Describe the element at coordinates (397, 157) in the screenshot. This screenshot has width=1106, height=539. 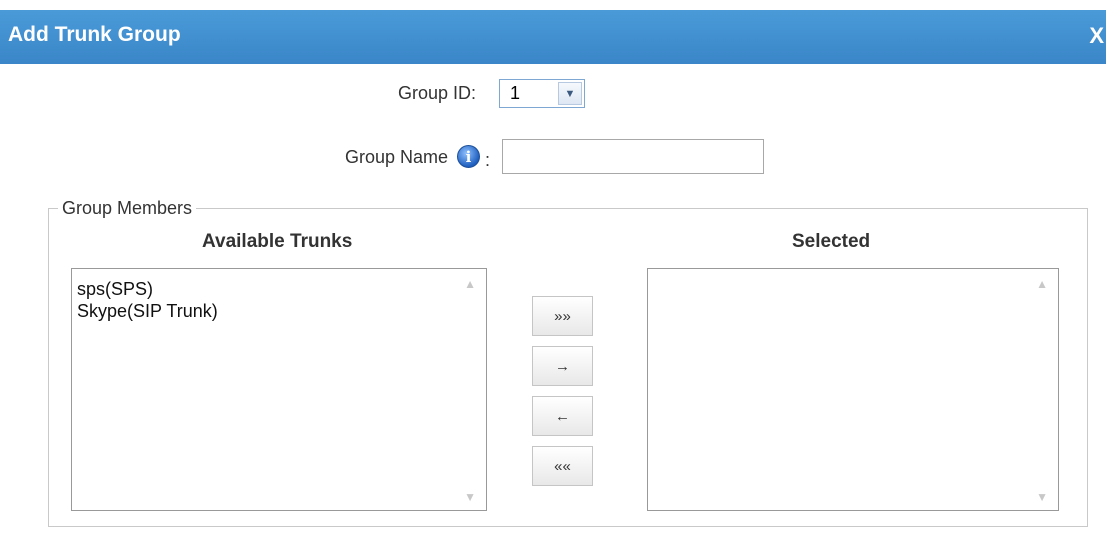
I see `group-name-label: Group Name` at that location.